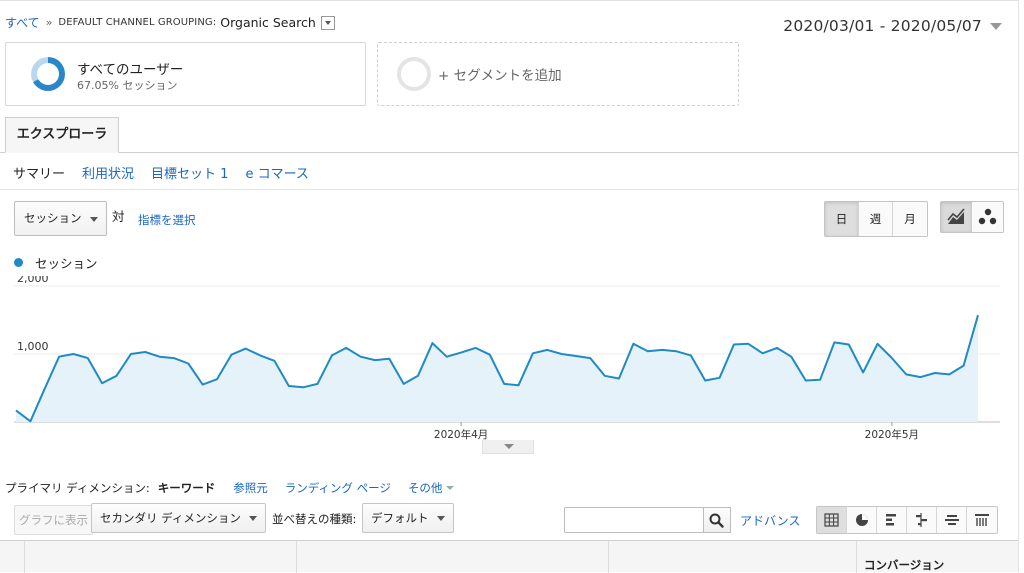 This screenshot has height=573, width=1024. I want to click on comparison-view-icon, so click(921, 520).